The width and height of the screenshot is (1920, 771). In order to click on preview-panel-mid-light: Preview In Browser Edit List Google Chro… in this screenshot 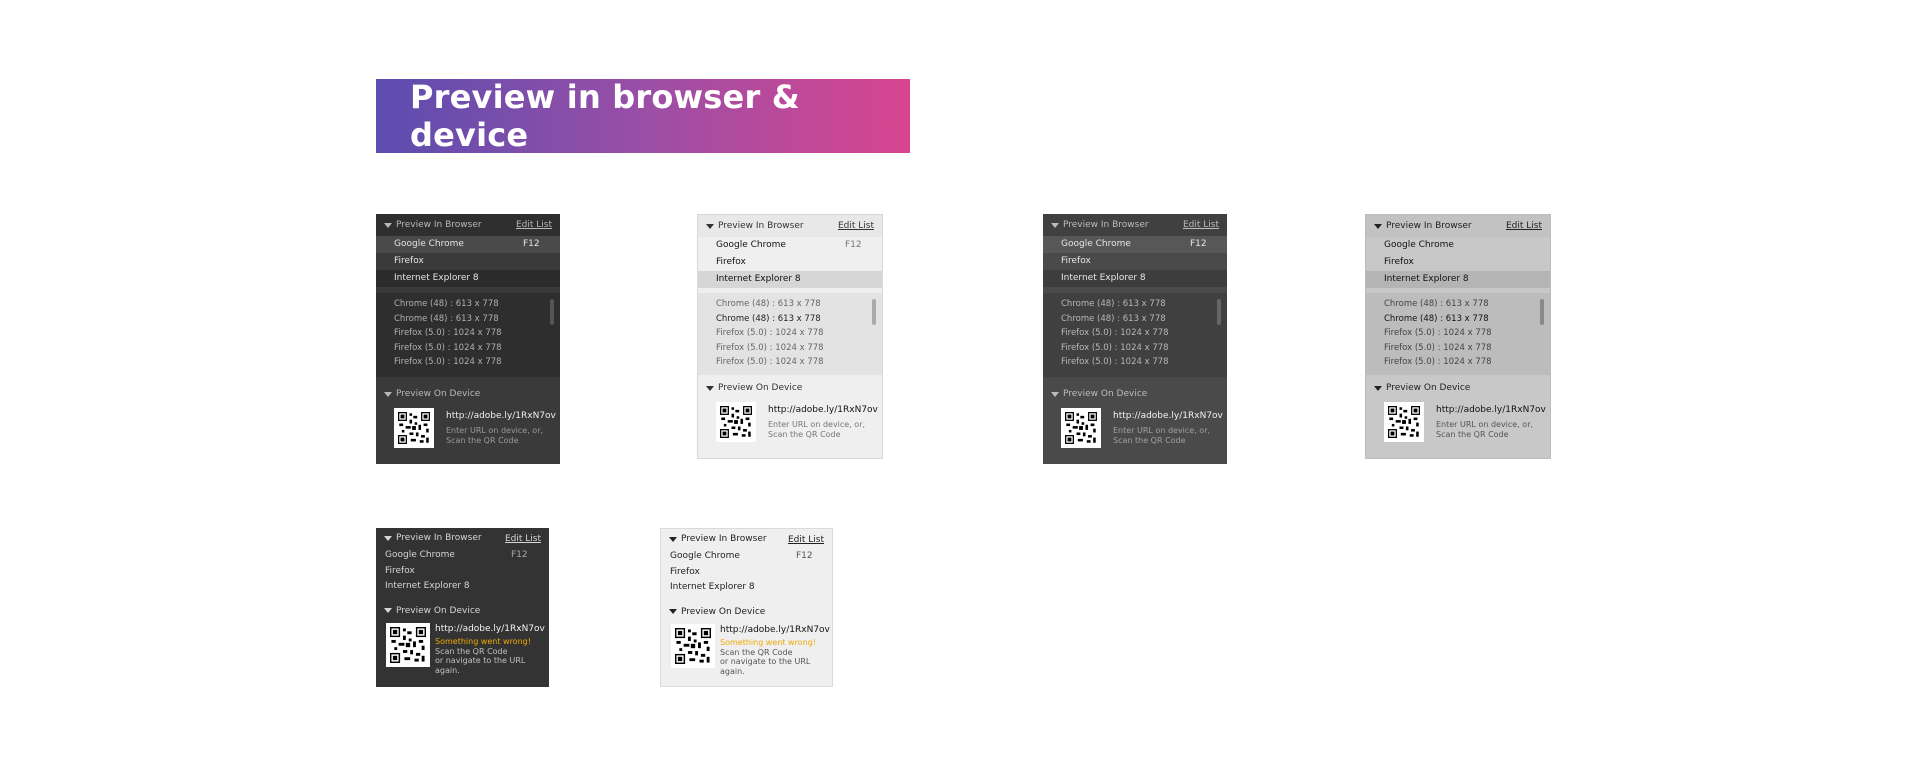, I will do `click(1458, 336)`.